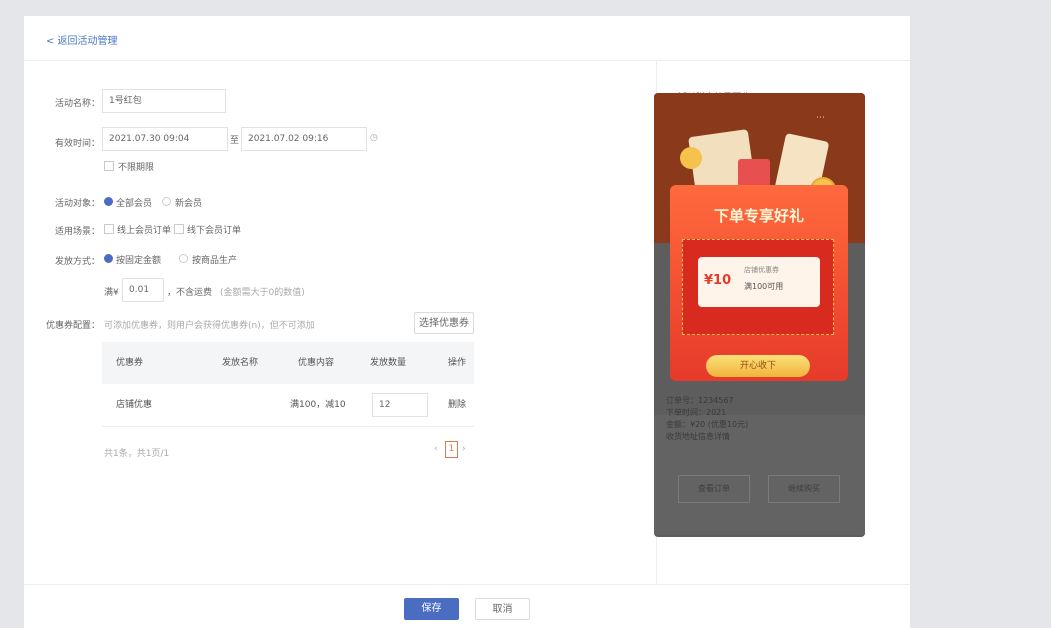  I want to click on amount-input: 0.01, so click(143, 290).